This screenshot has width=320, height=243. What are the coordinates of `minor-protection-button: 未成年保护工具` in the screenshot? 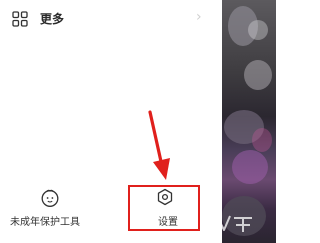 It's located at (48, 211).